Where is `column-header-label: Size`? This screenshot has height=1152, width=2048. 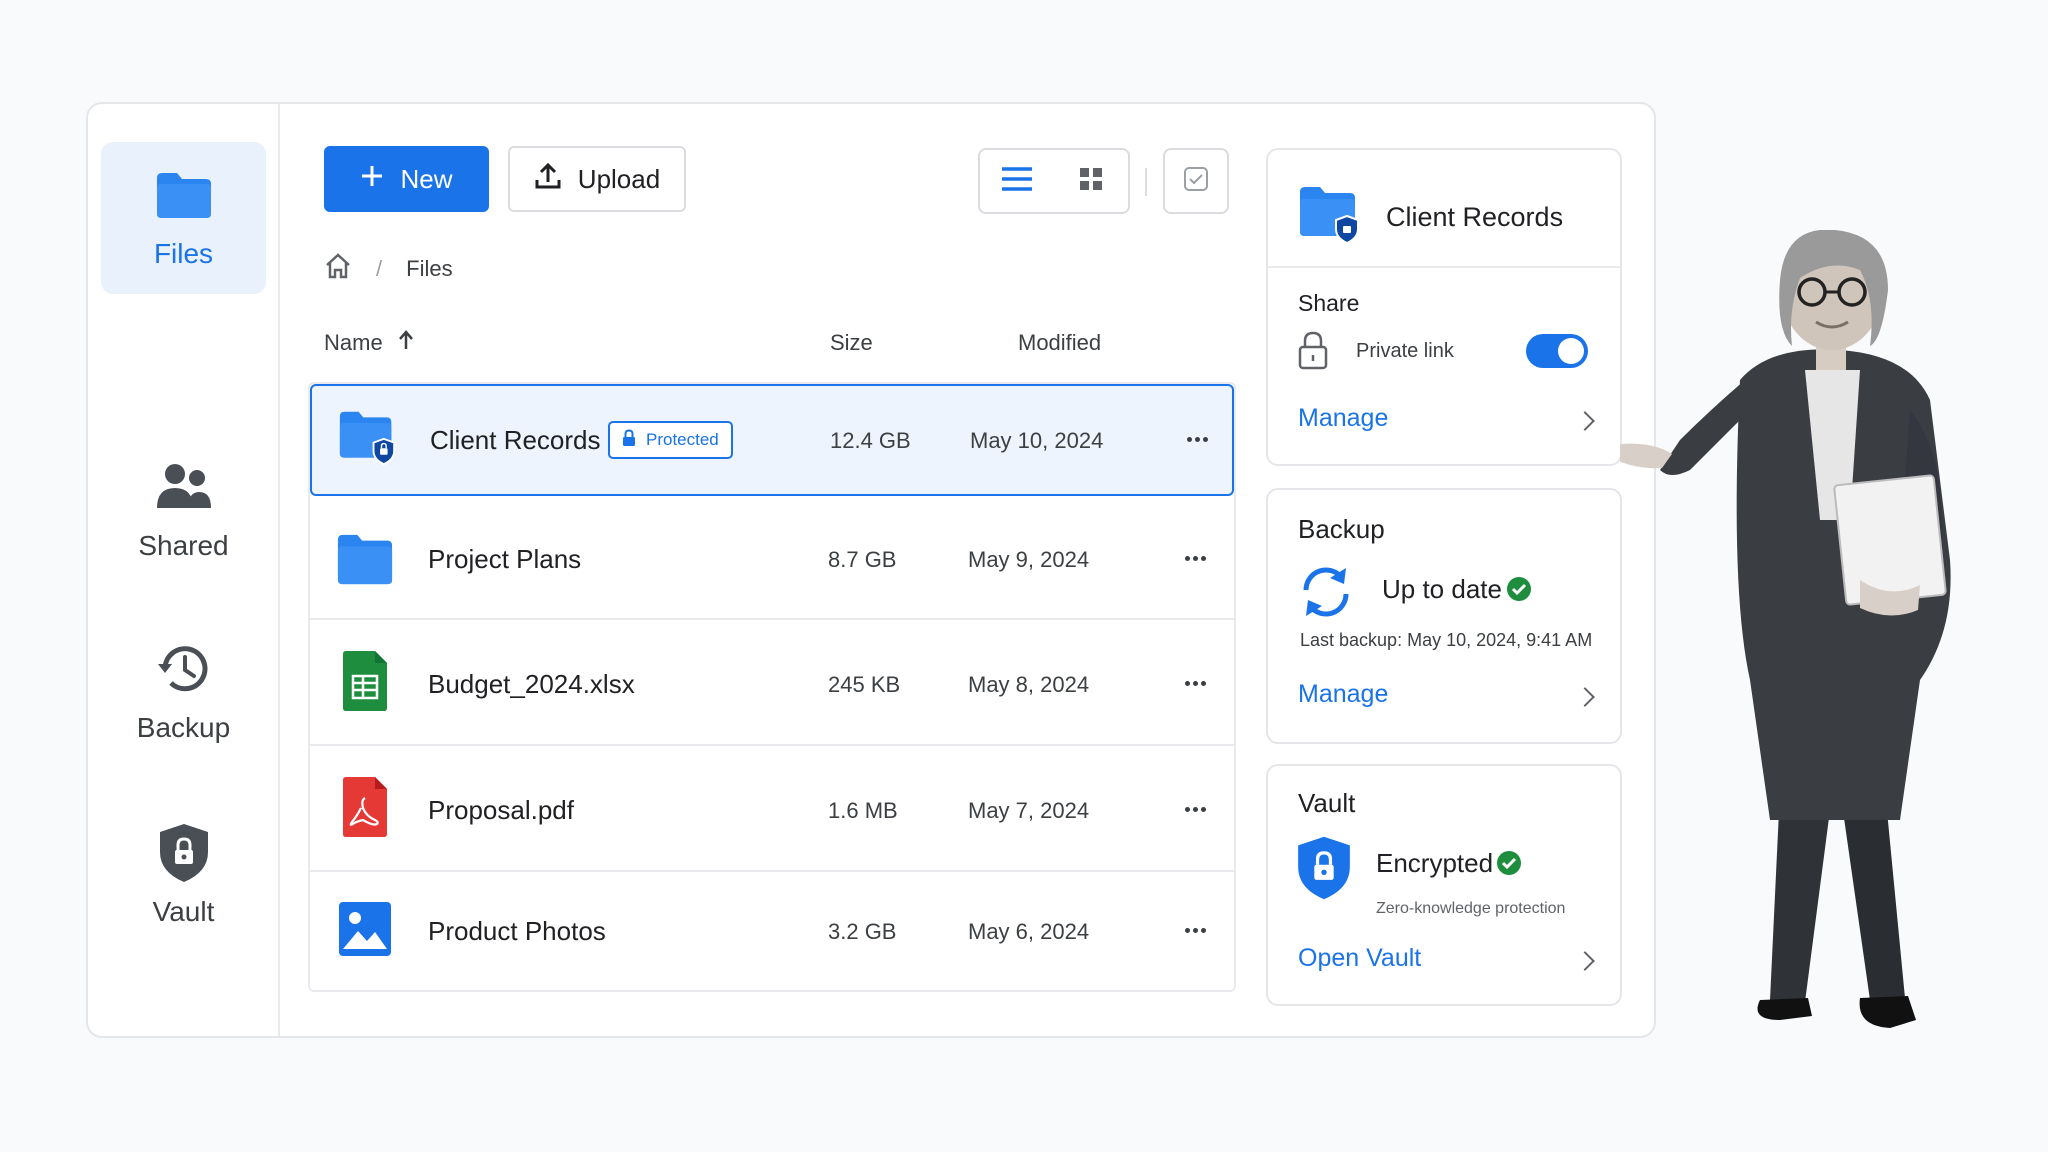 column-header-label: Size is located at coordinates (851, 342).